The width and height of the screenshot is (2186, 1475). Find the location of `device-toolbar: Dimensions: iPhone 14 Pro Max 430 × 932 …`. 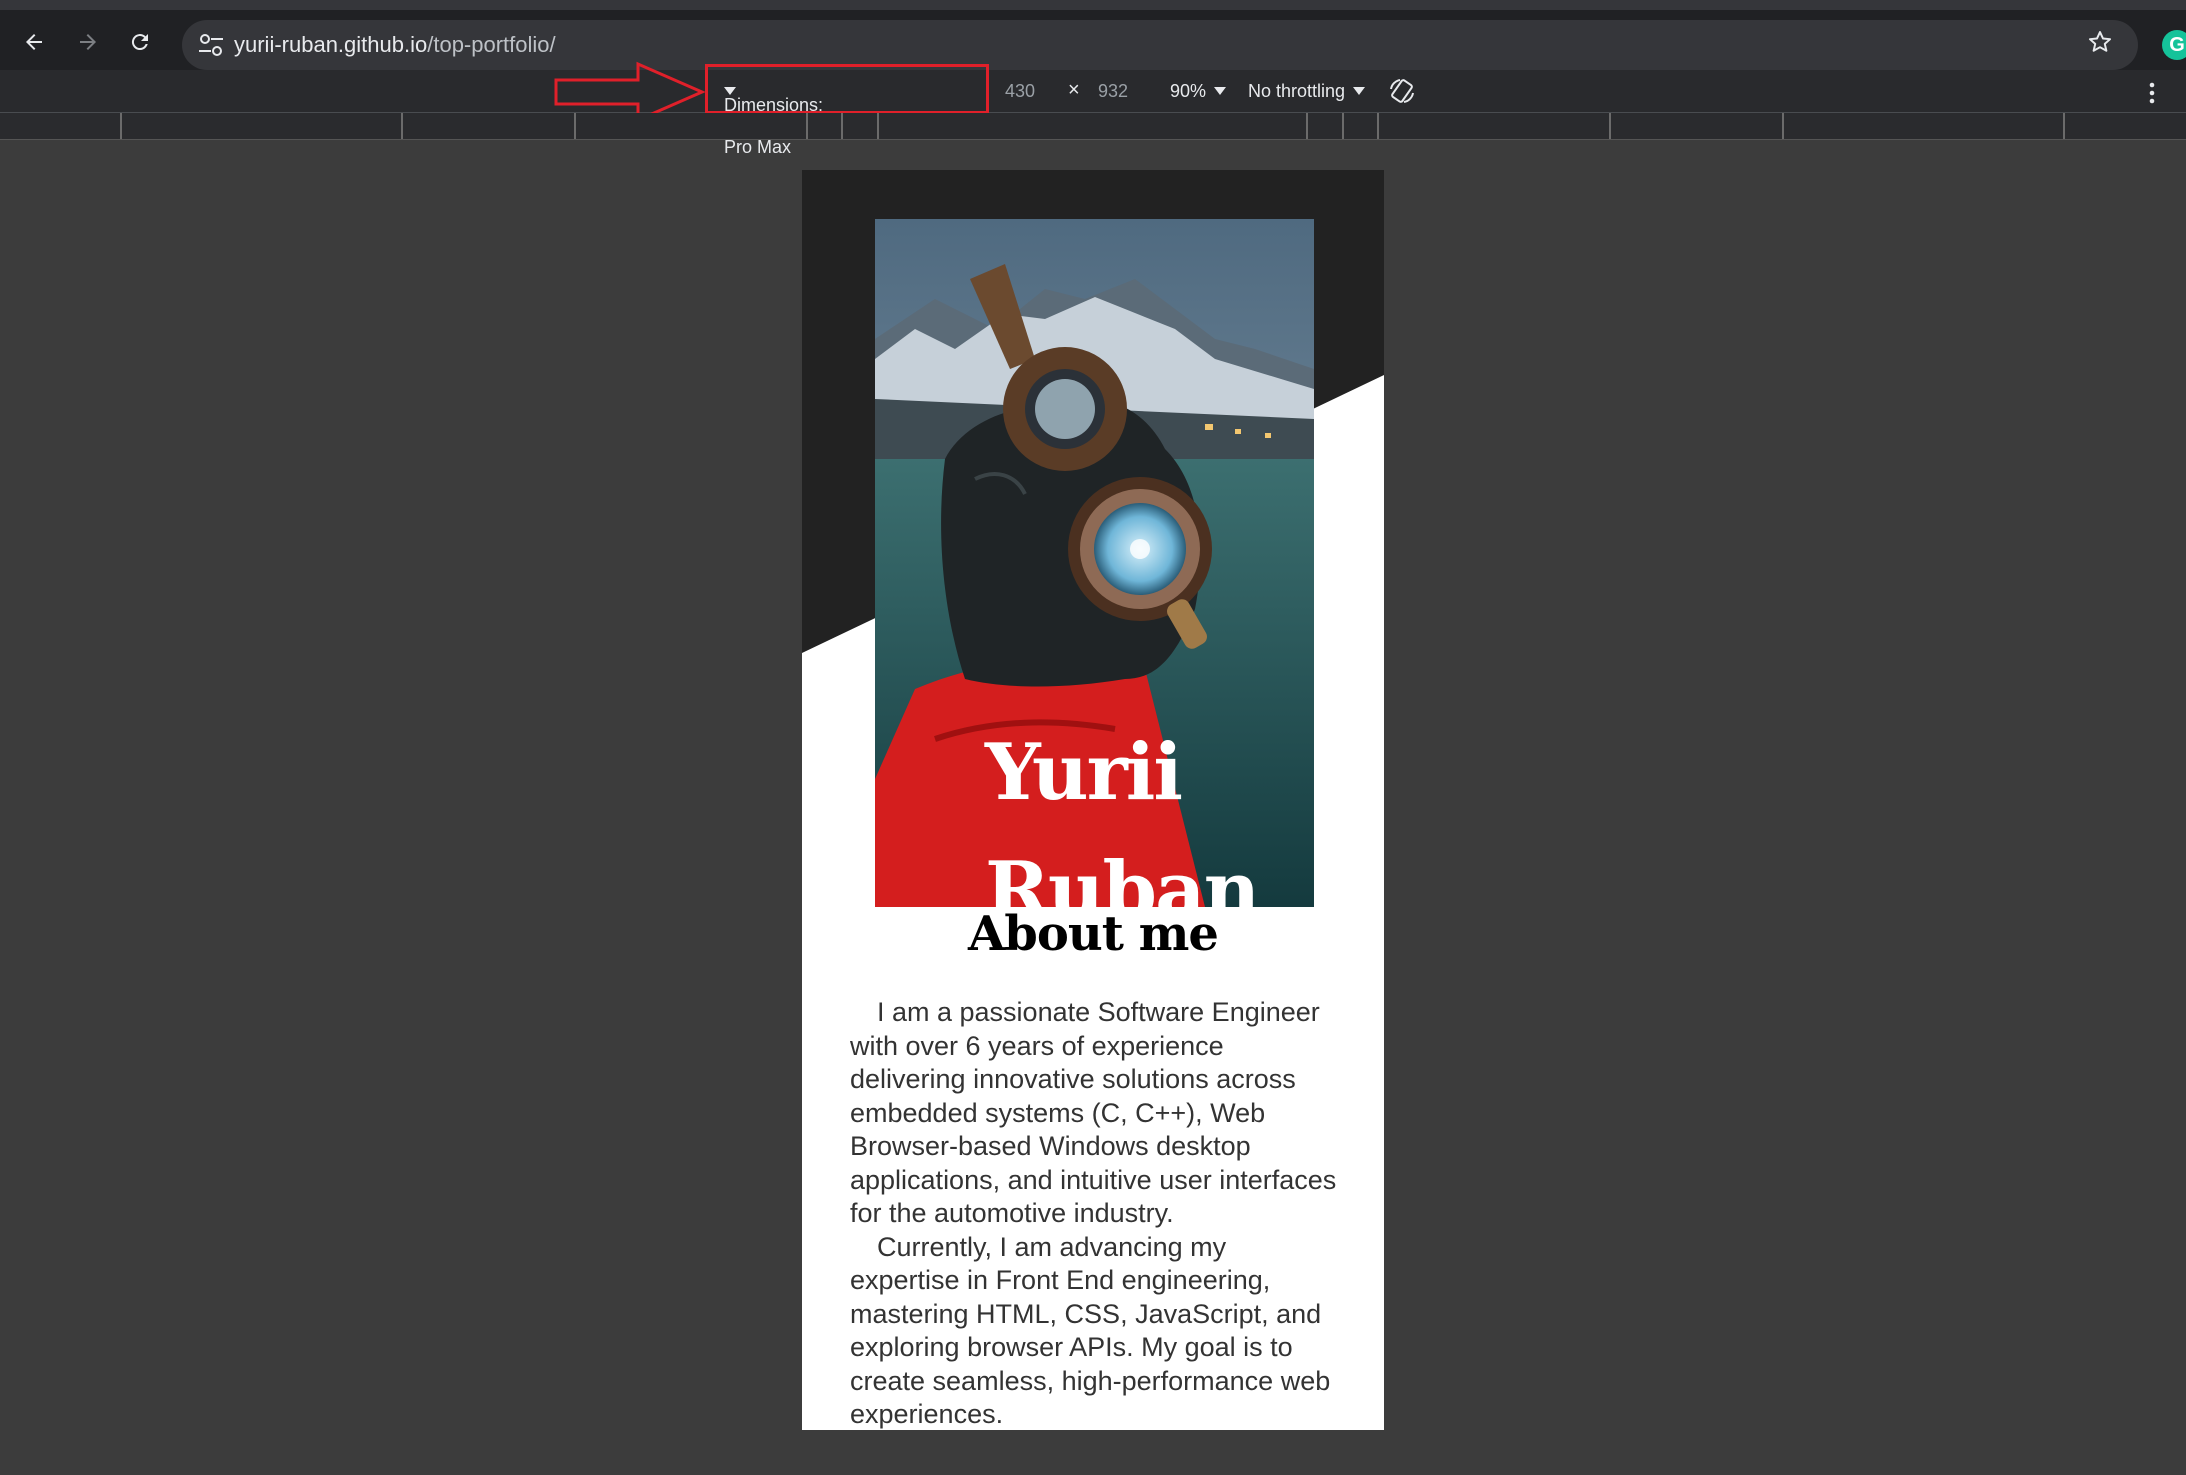

device-toolbar: Dimensions: iPhone 14 Pro Max 430 × 932 … is located at coordinates (1093, 109).